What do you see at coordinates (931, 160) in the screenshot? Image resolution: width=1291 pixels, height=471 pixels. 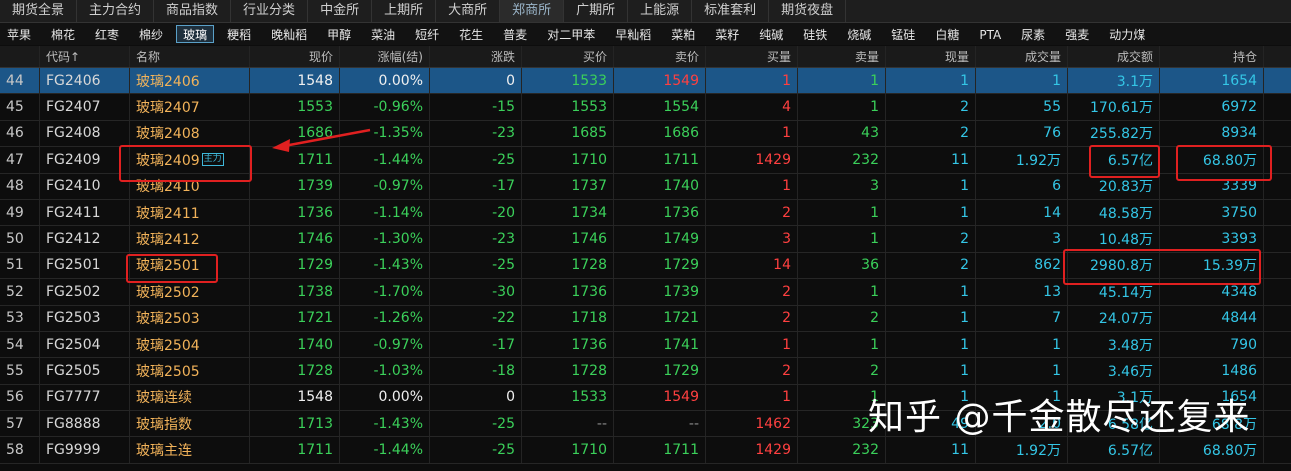 I see `cell-current-volume: 11` at bounding box center [931, 160].